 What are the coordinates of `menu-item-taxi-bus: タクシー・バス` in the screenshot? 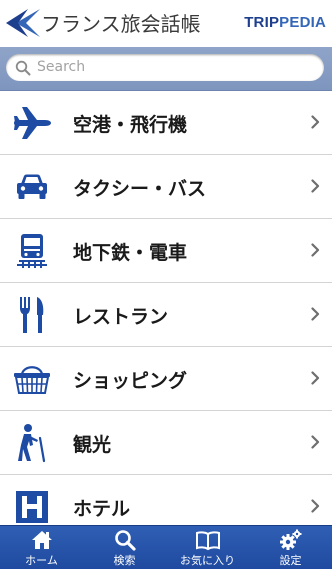 It's located at (166, 187).